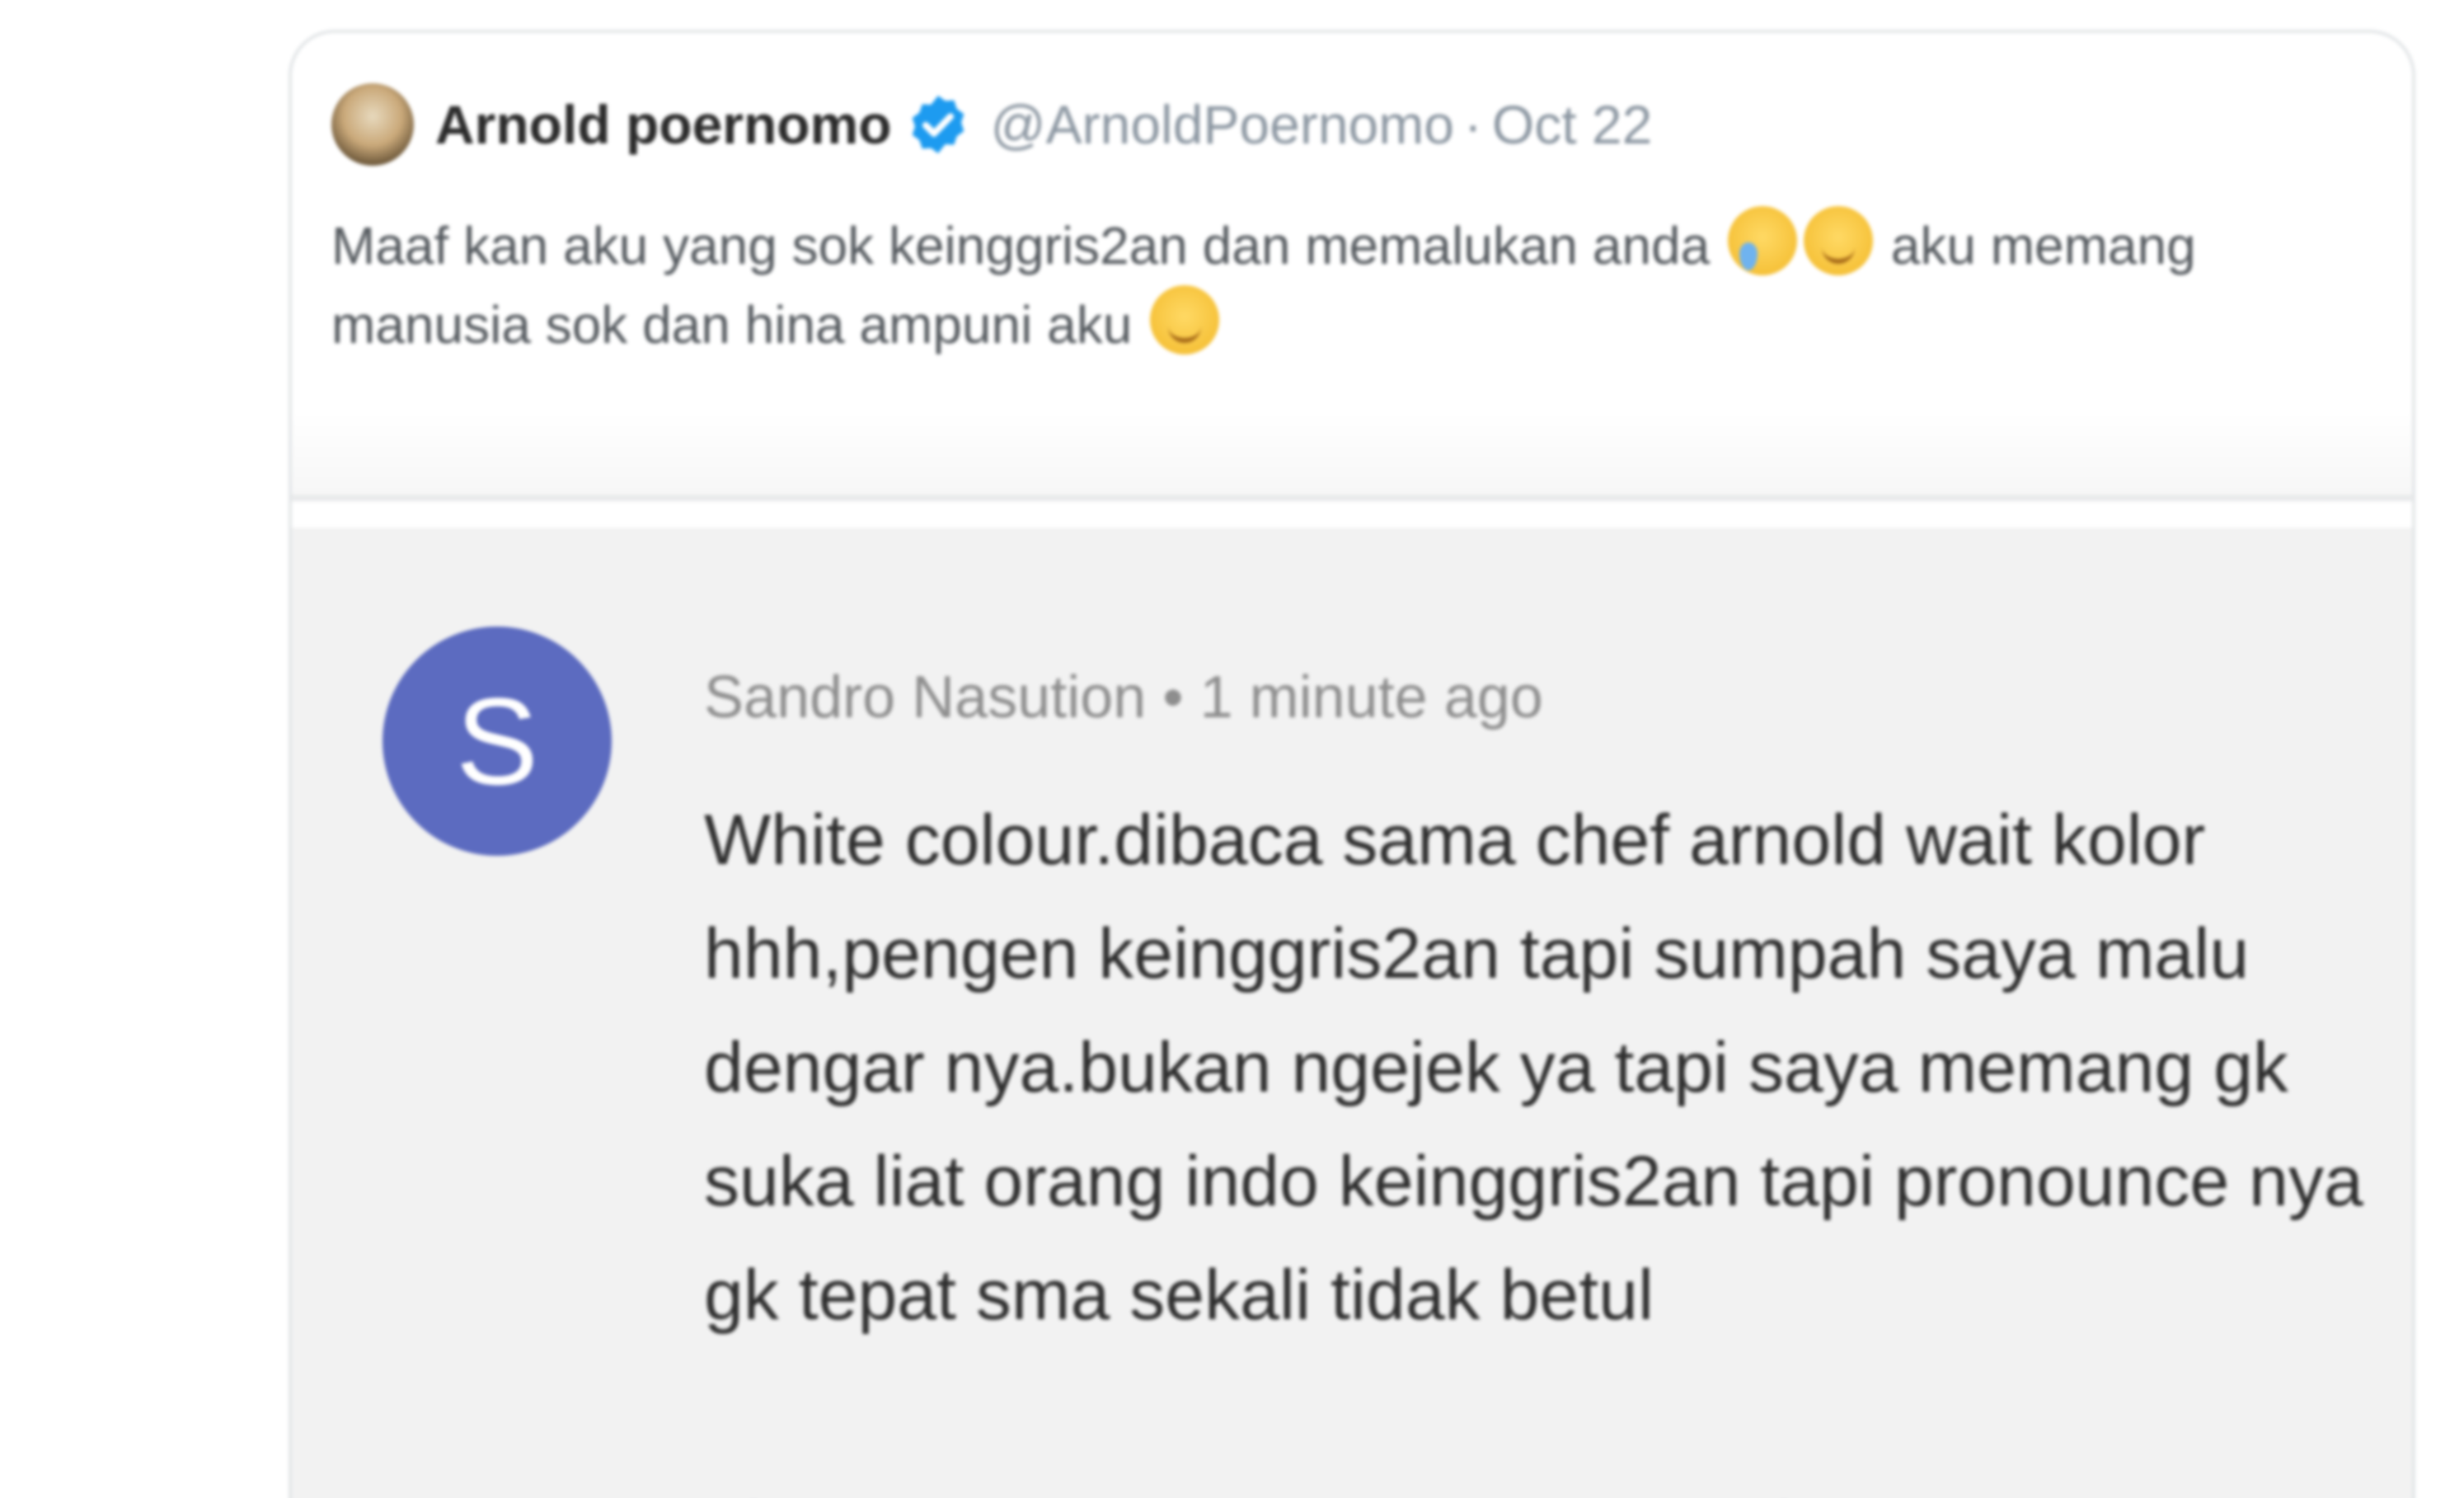 This screenshot has height=1498, width=2464. I want to click on tweet-fade, so click(1352, 454).